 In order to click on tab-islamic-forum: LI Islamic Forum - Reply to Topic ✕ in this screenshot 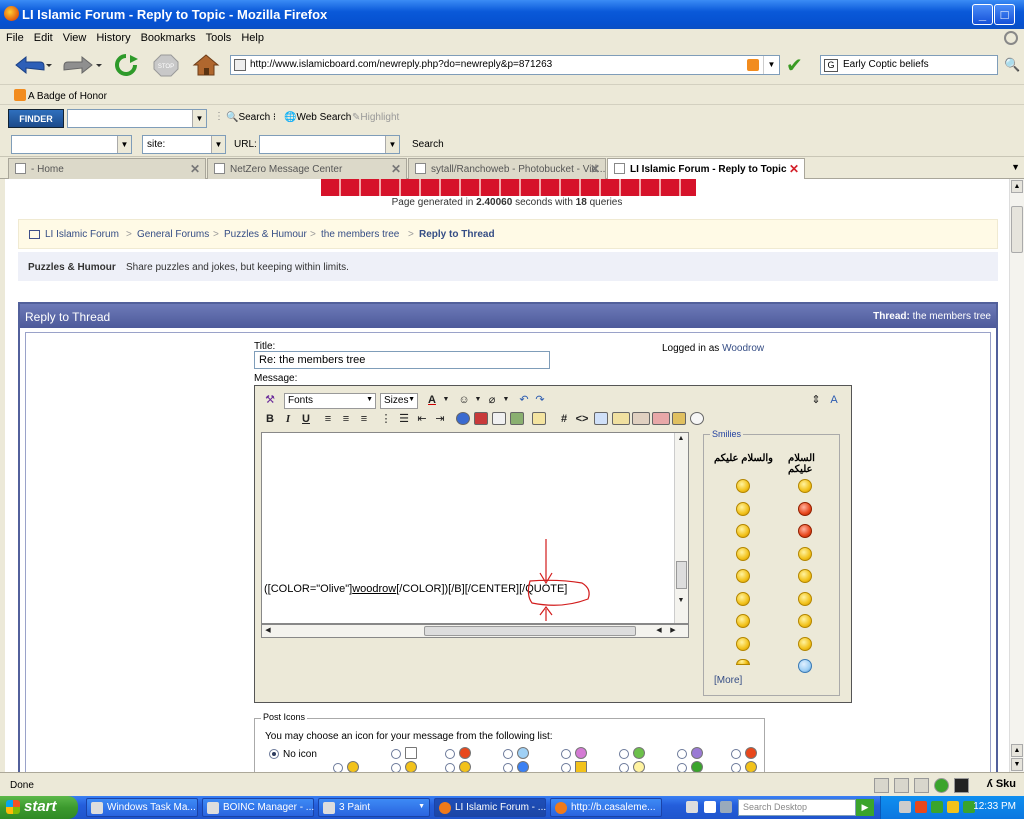, I will do `click(706, 169)`.